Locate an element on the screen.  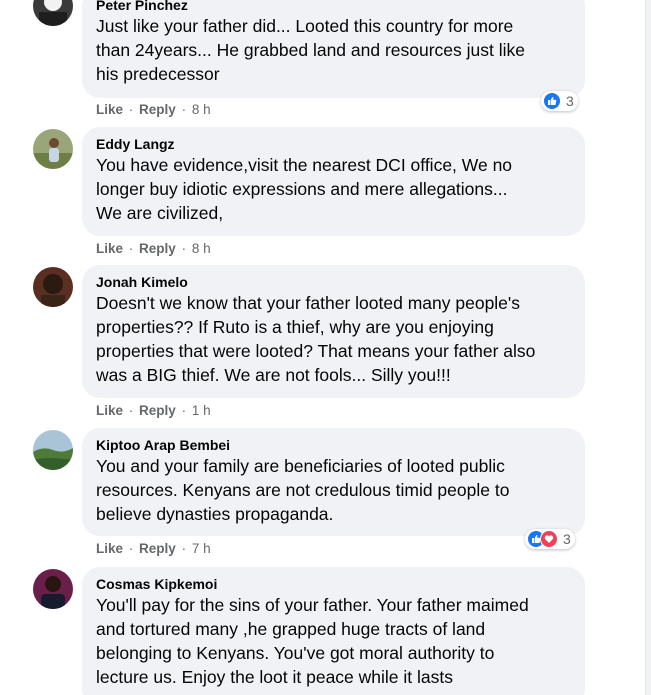
comment-author: Cosmas Kipkemoi is located at coordinates (333, 584).